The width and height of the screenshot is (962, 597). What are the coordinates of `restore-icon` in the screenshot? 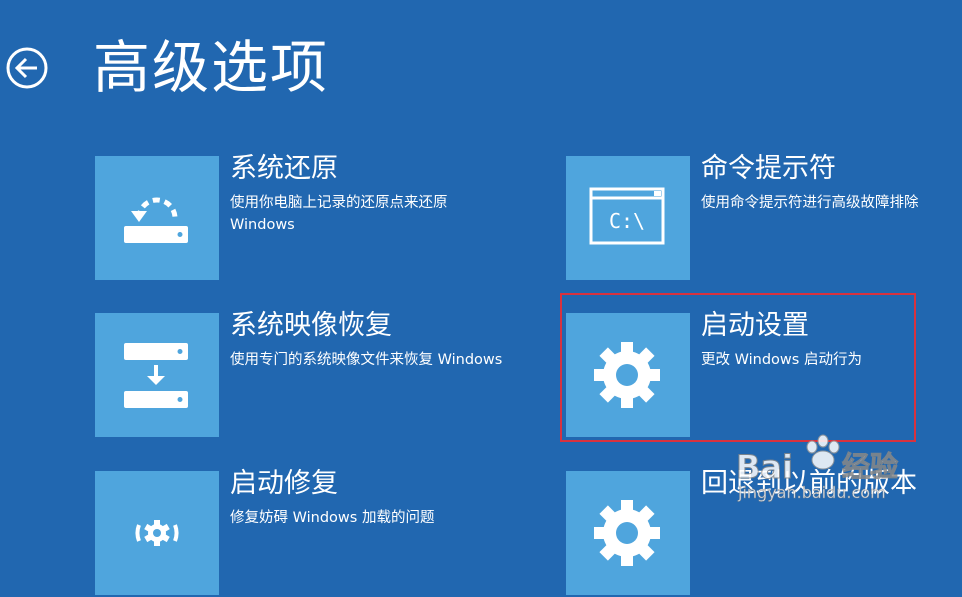 It's located at (156, 220).